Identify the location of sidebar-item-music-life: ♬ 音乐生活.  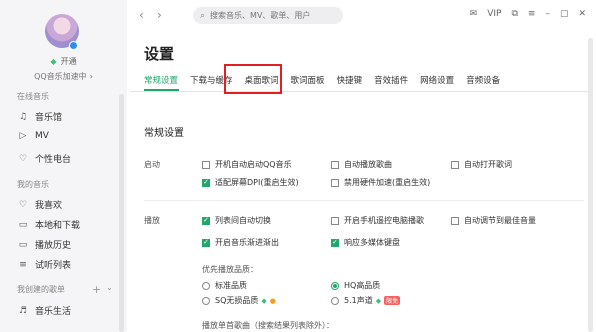
(44, 311).